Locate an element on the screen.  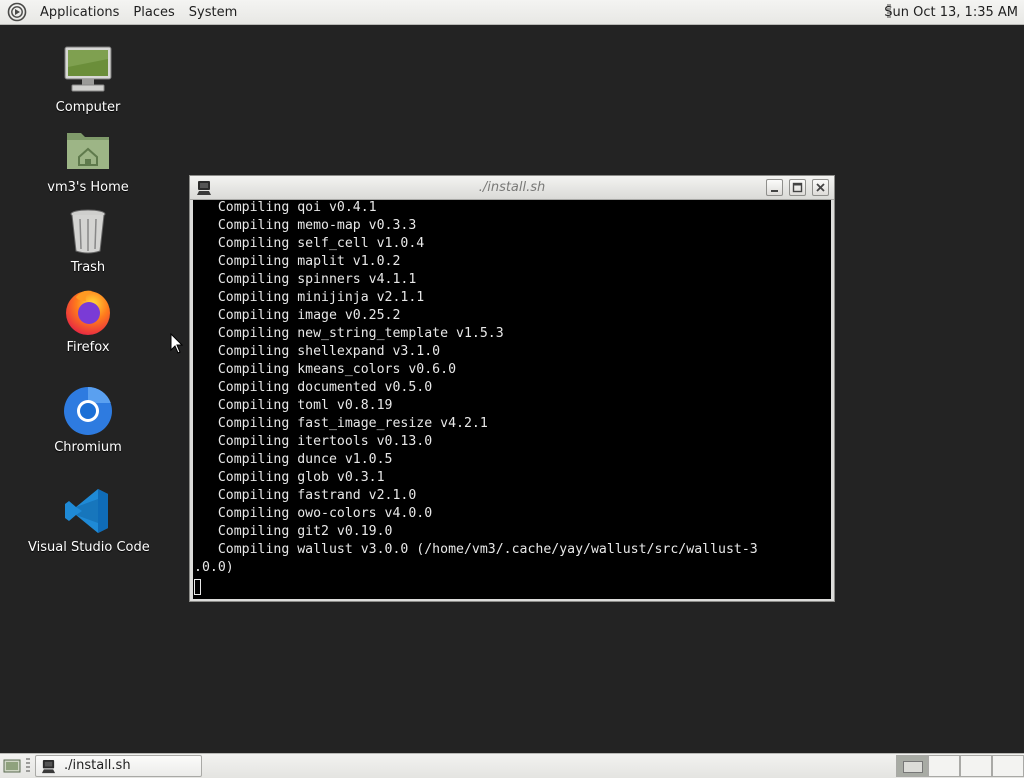
terminal-line: Compiling dunce v1.0.5 is located at coordinates (293, 459).